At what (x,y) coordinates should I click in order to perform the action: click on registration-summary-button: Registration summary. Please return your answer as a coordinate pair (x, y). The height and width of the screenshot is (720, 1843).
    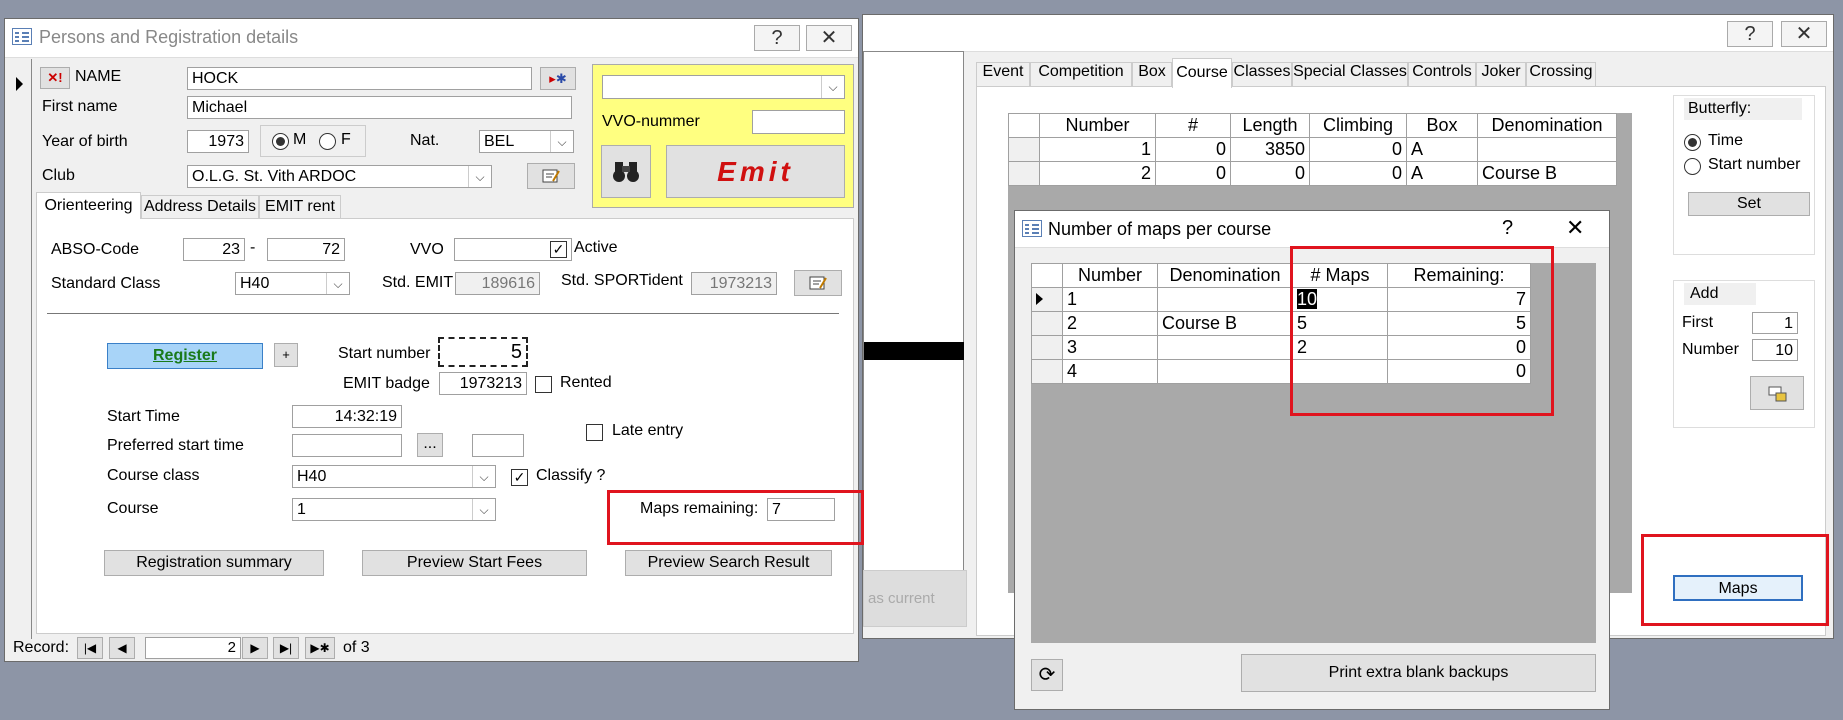
    Looking at the image, I should click on (214, 563).